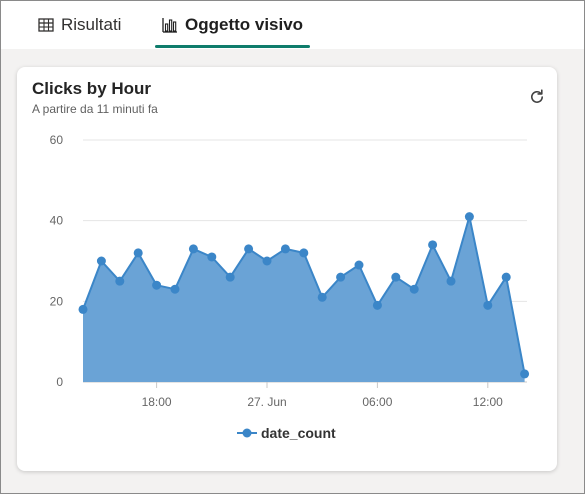 This screenshot has height=494, width=585. What do you see at coordinates (157, 402) in the screenshot?
I see `x-tick-label: 18:00` at bounding box center [157, 402].